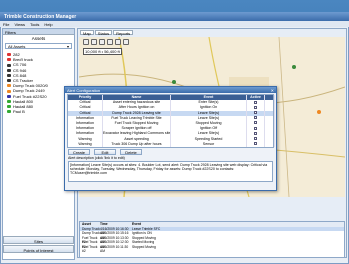 The width and height of the screenshot is (349, 264). What do you see at coordinates (123, 33) in the screenshot?
I see `tab-reports: Reports` at bounding box center [123, 33].